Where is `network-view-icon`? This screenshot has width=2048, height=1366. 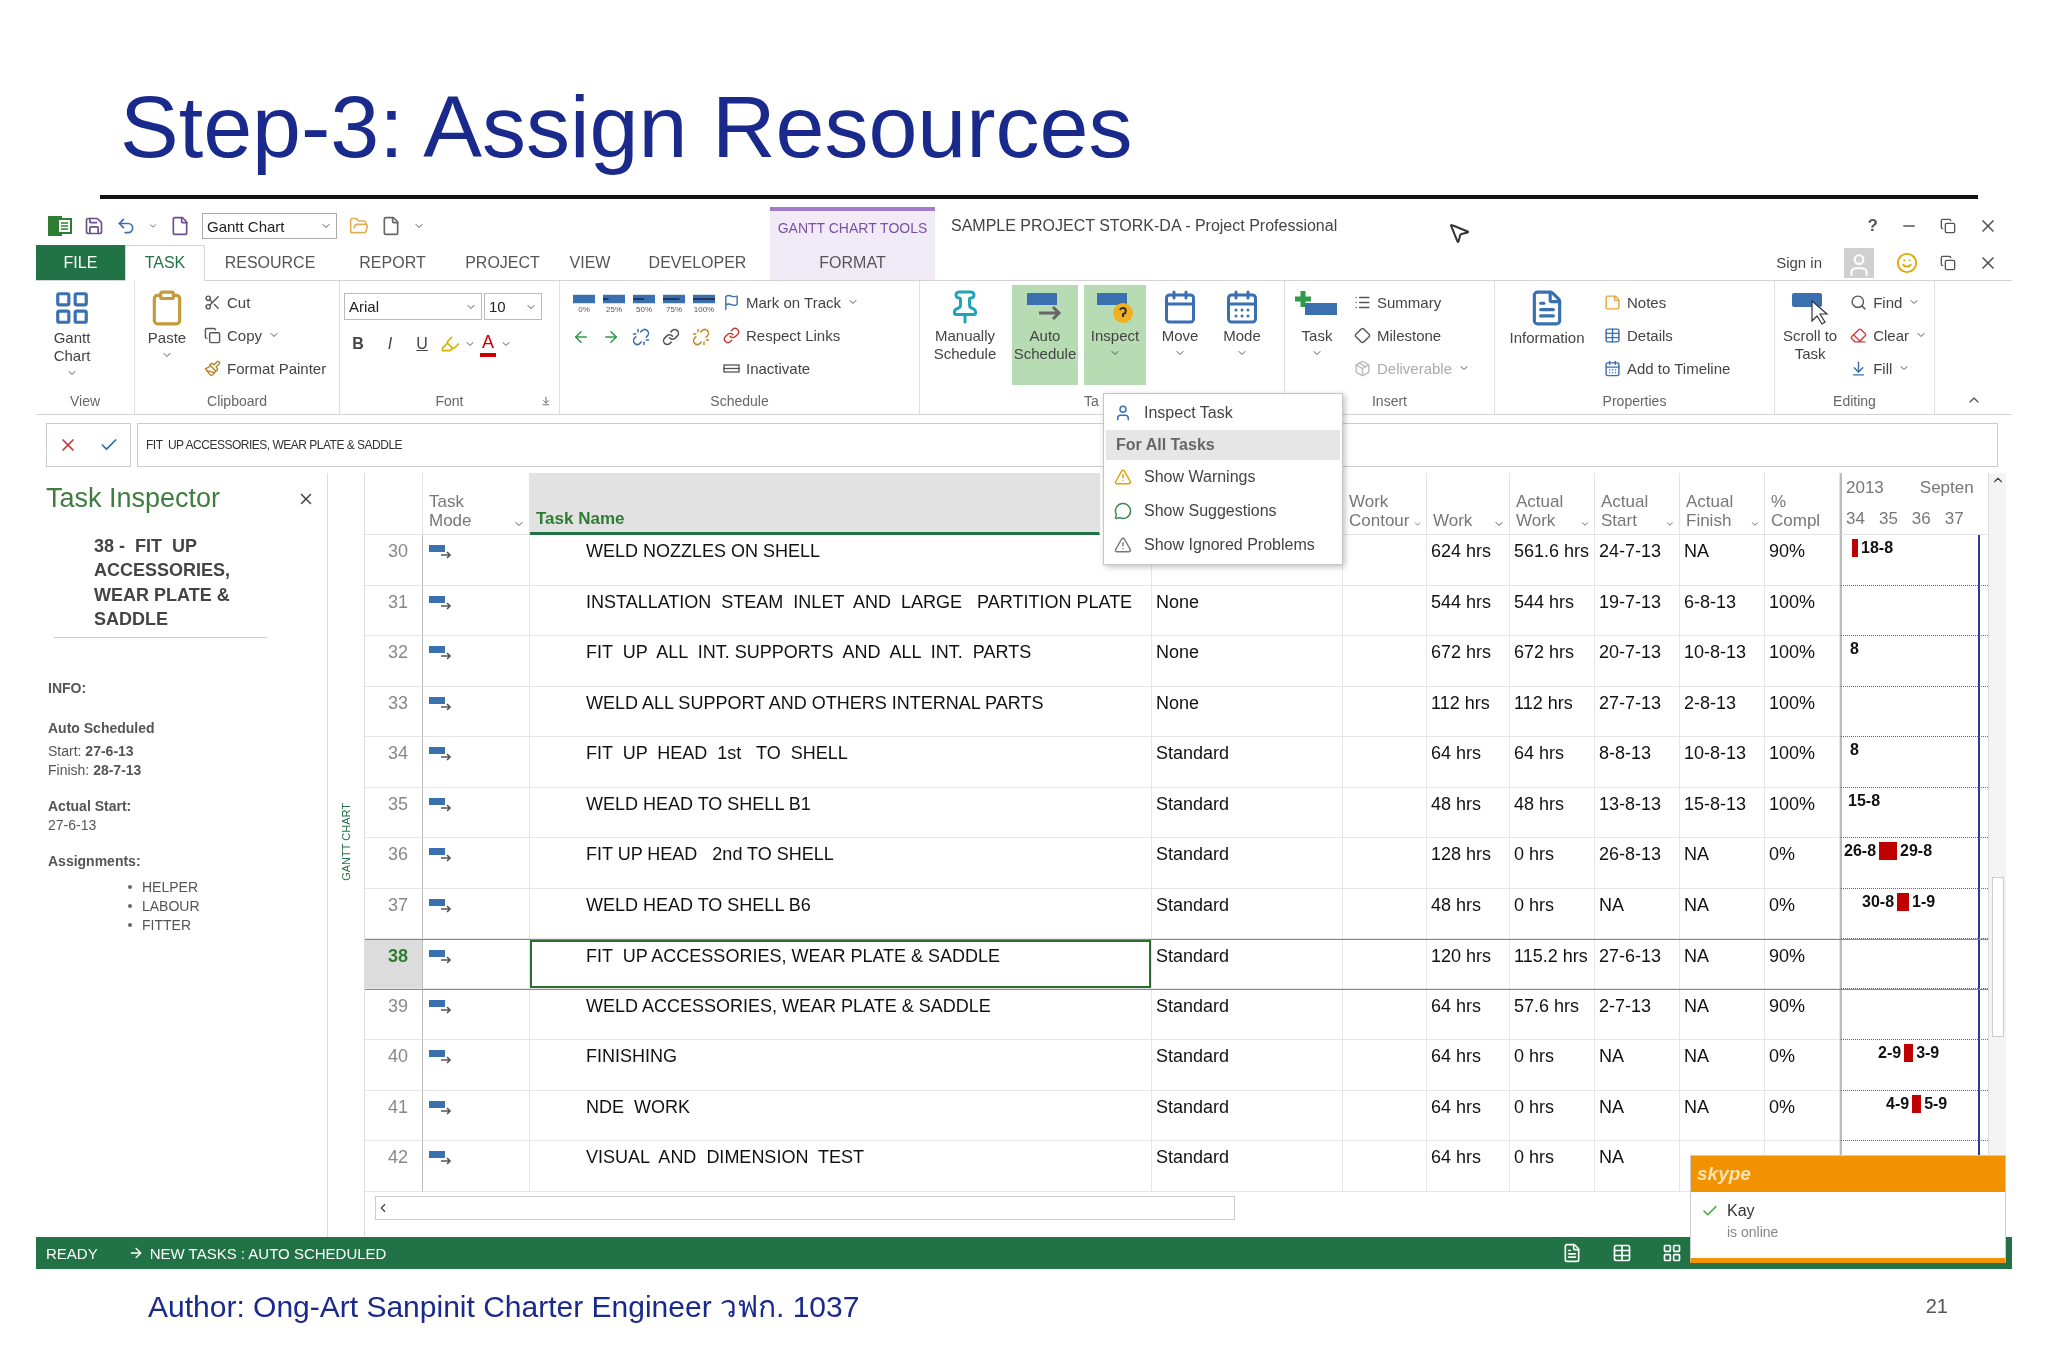
network-view-icon is located at coordinates (1672, 1253).